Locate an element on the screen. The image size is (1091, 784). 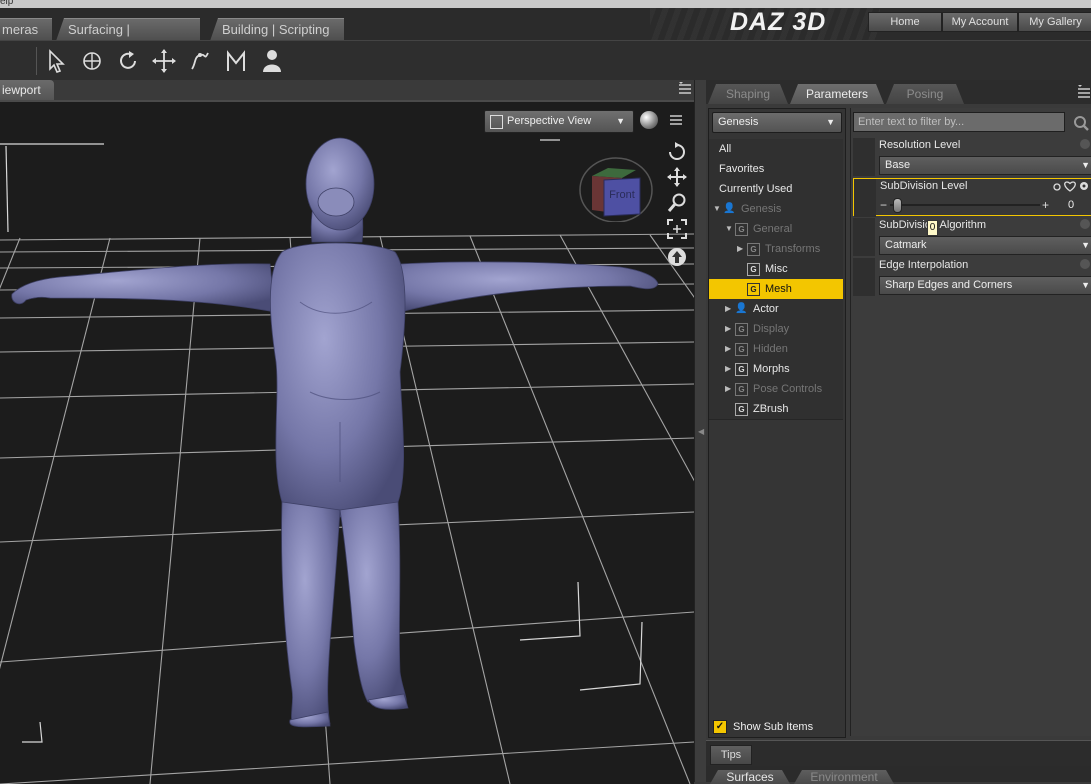
edge-interpolation-select: Sharp Edges and Corners ▼ is located at coordinates (985, 285).